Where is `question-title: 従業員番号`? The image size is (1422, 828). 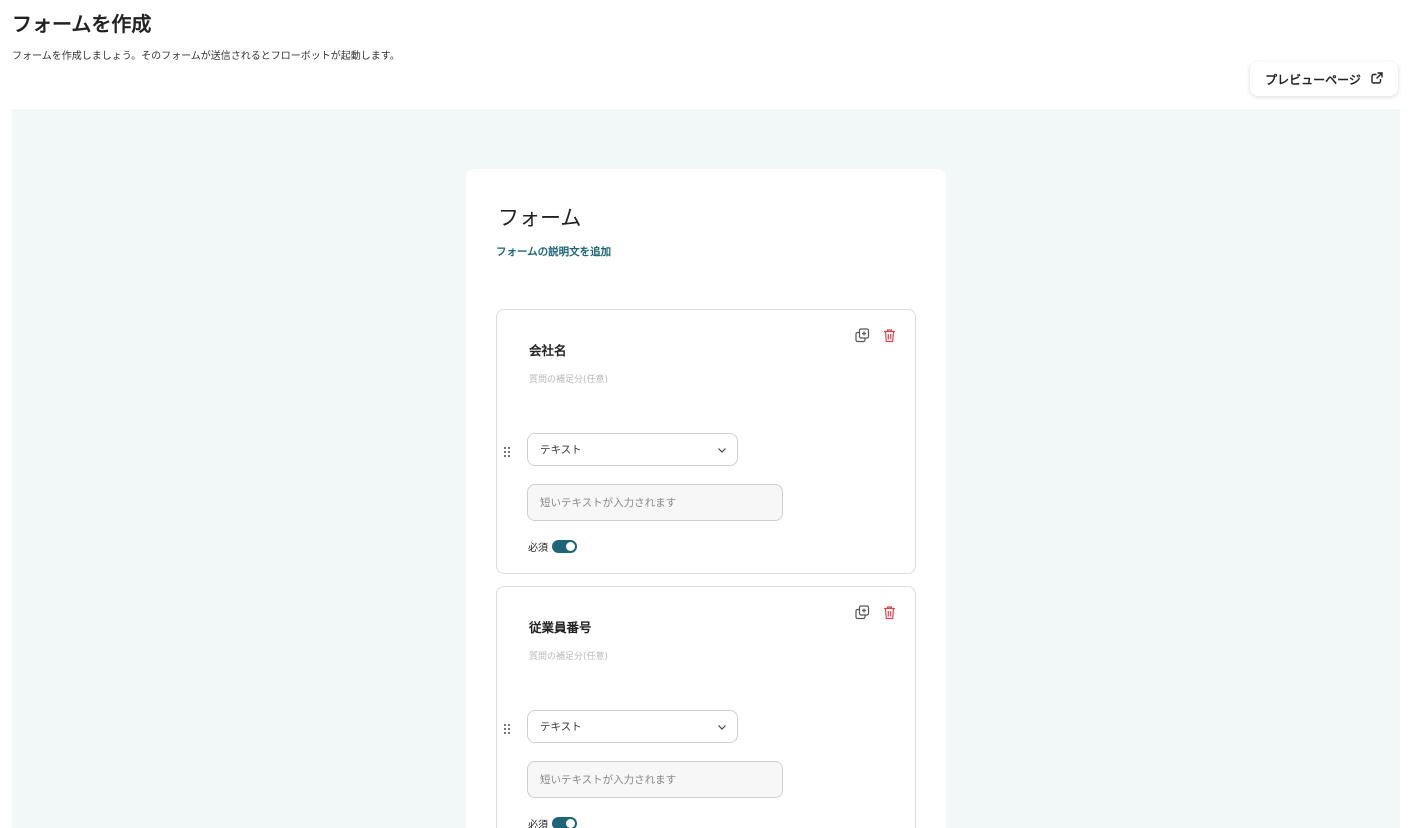 question-title: 従業員番号 is located at coordinates (560, 626).